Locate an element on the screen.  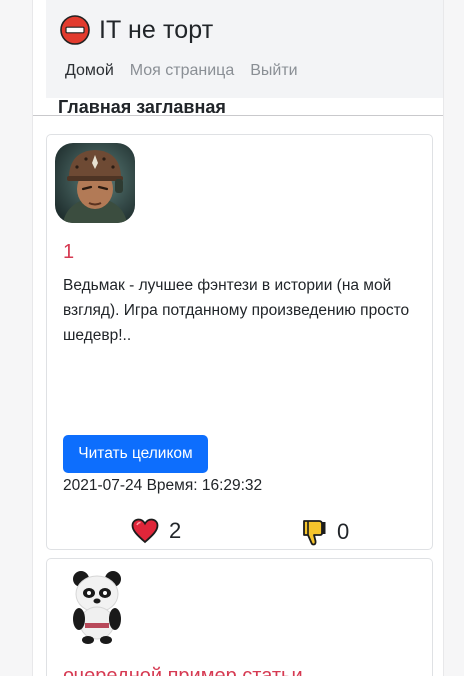
nav-home: Домой is located at coordinates (89, 71).